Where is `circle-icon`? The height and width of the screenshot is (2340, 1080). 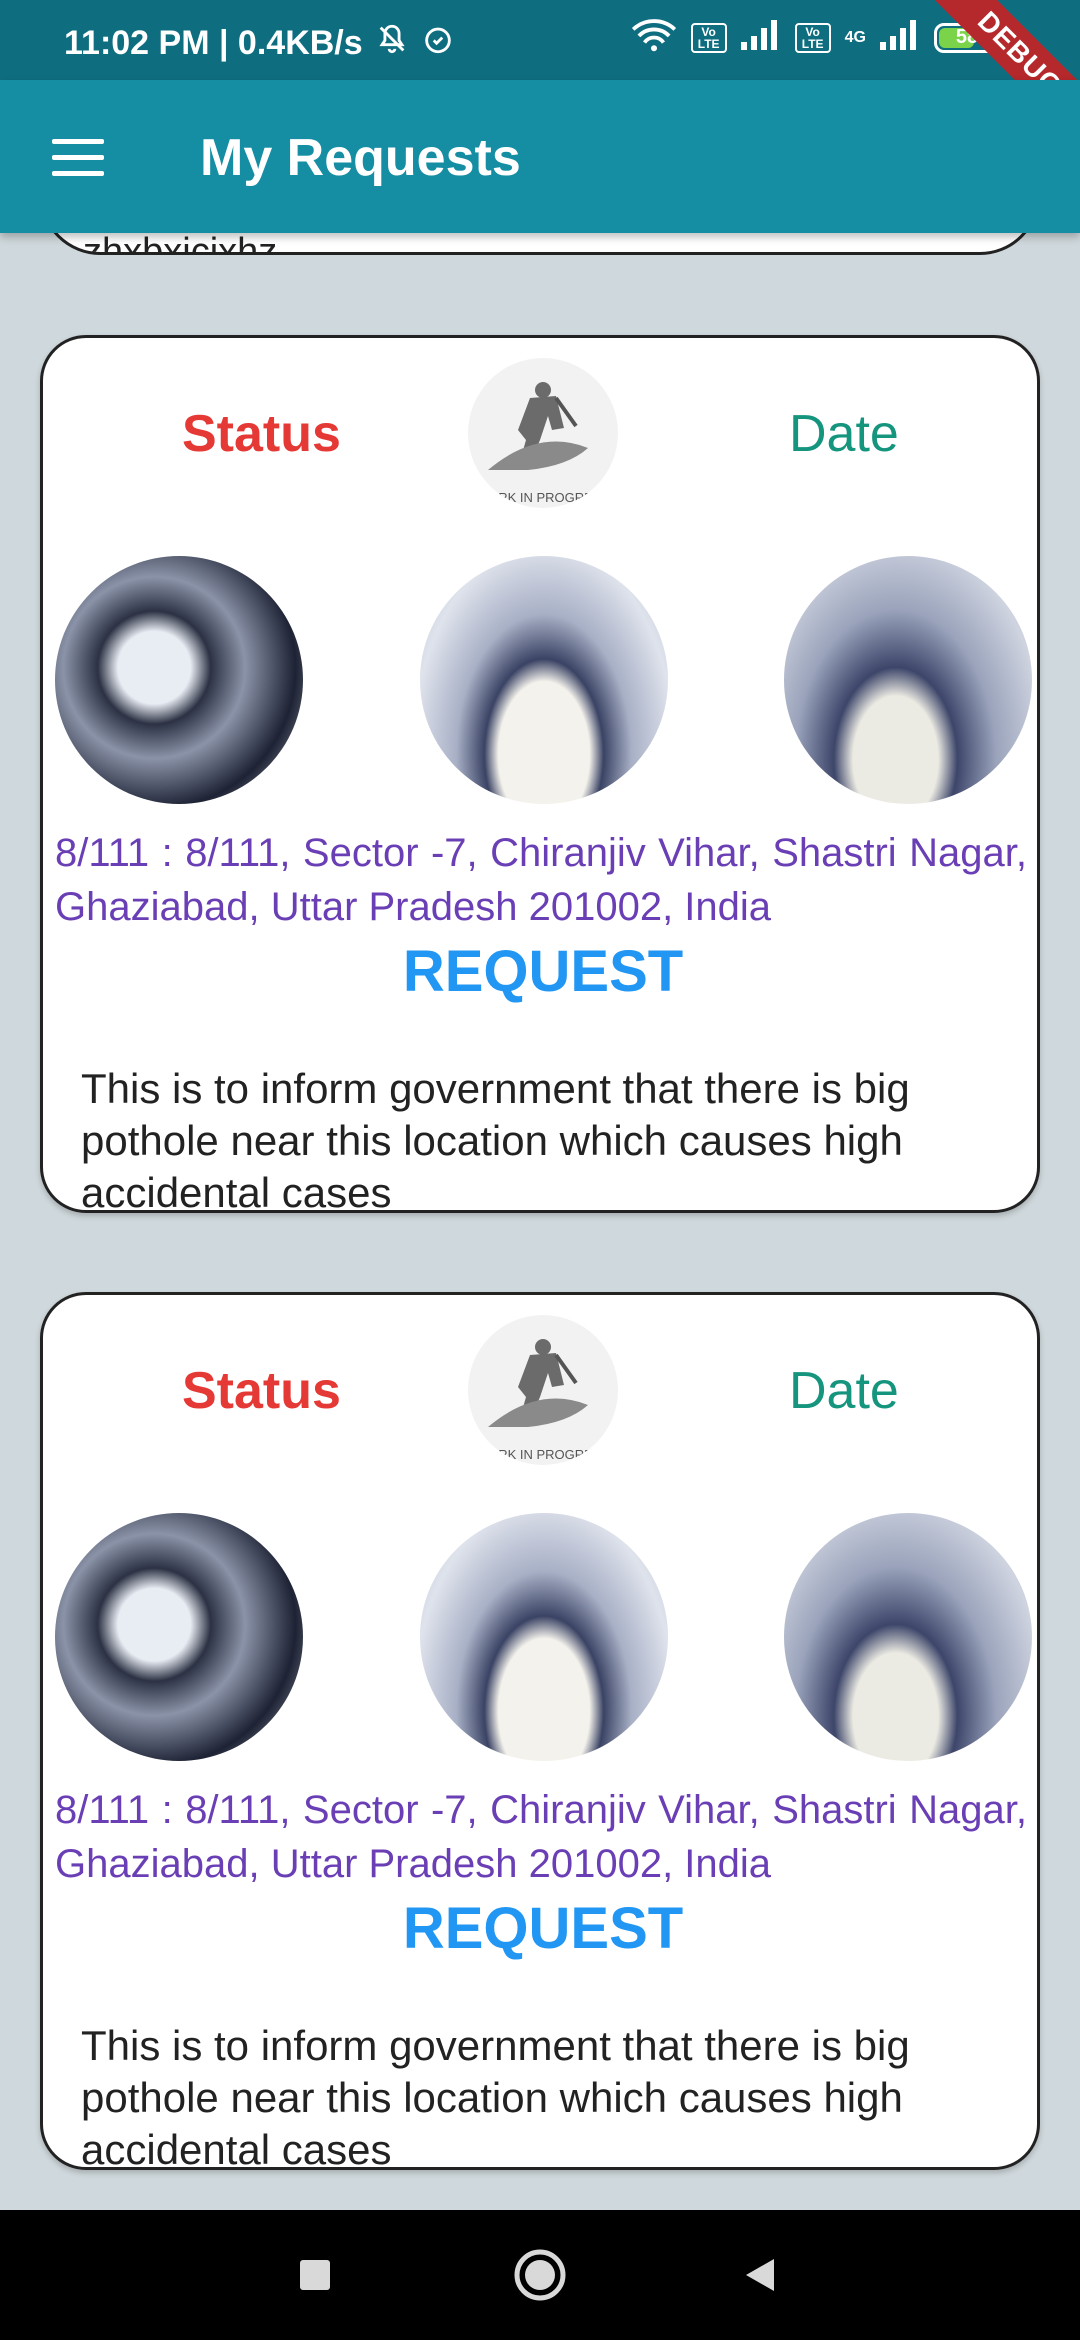 circle-icon is located at coordinates (540, 2275).